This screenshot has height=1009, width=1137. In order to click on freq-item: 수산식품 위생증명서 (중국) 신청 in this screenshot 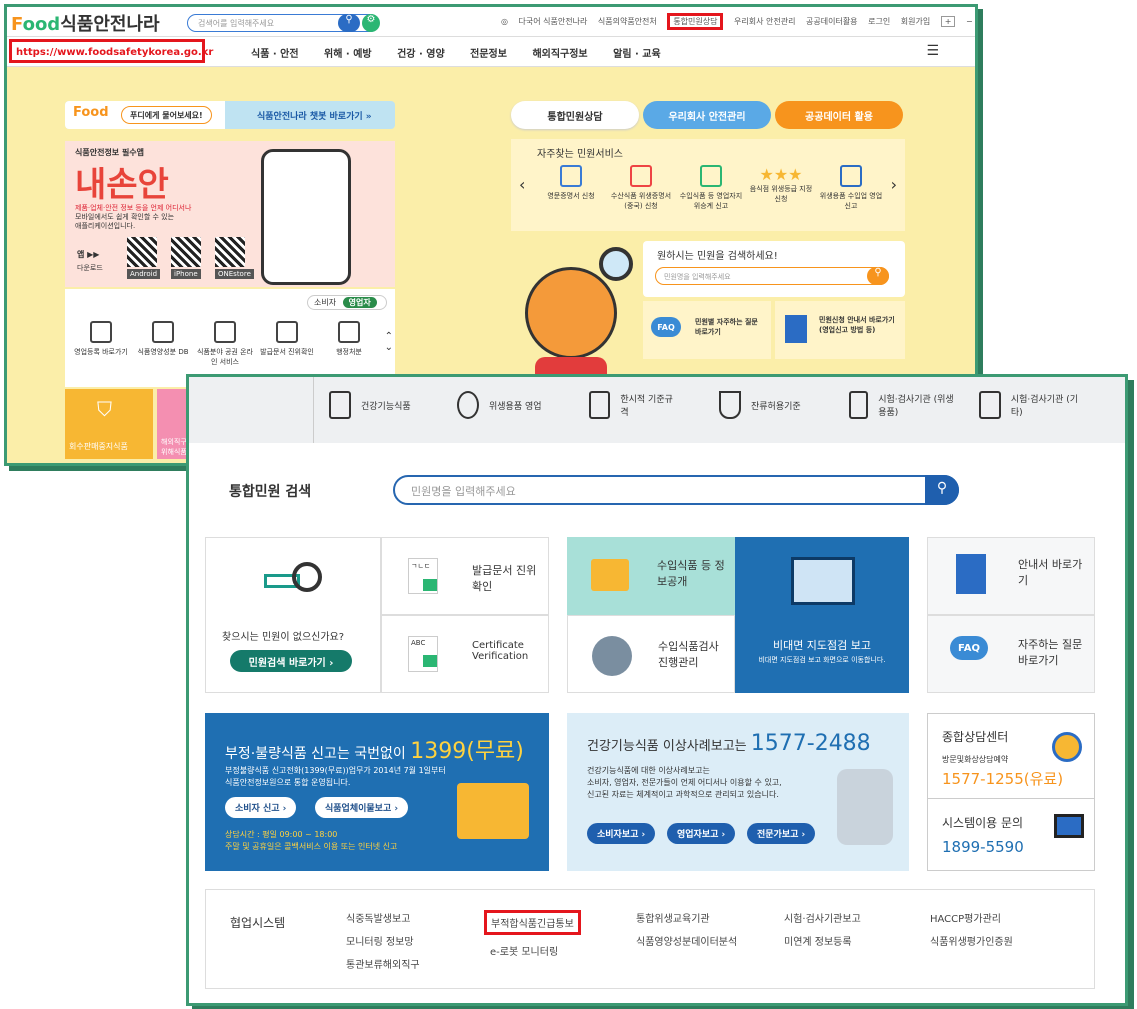, I will do `click(641, 188)`.